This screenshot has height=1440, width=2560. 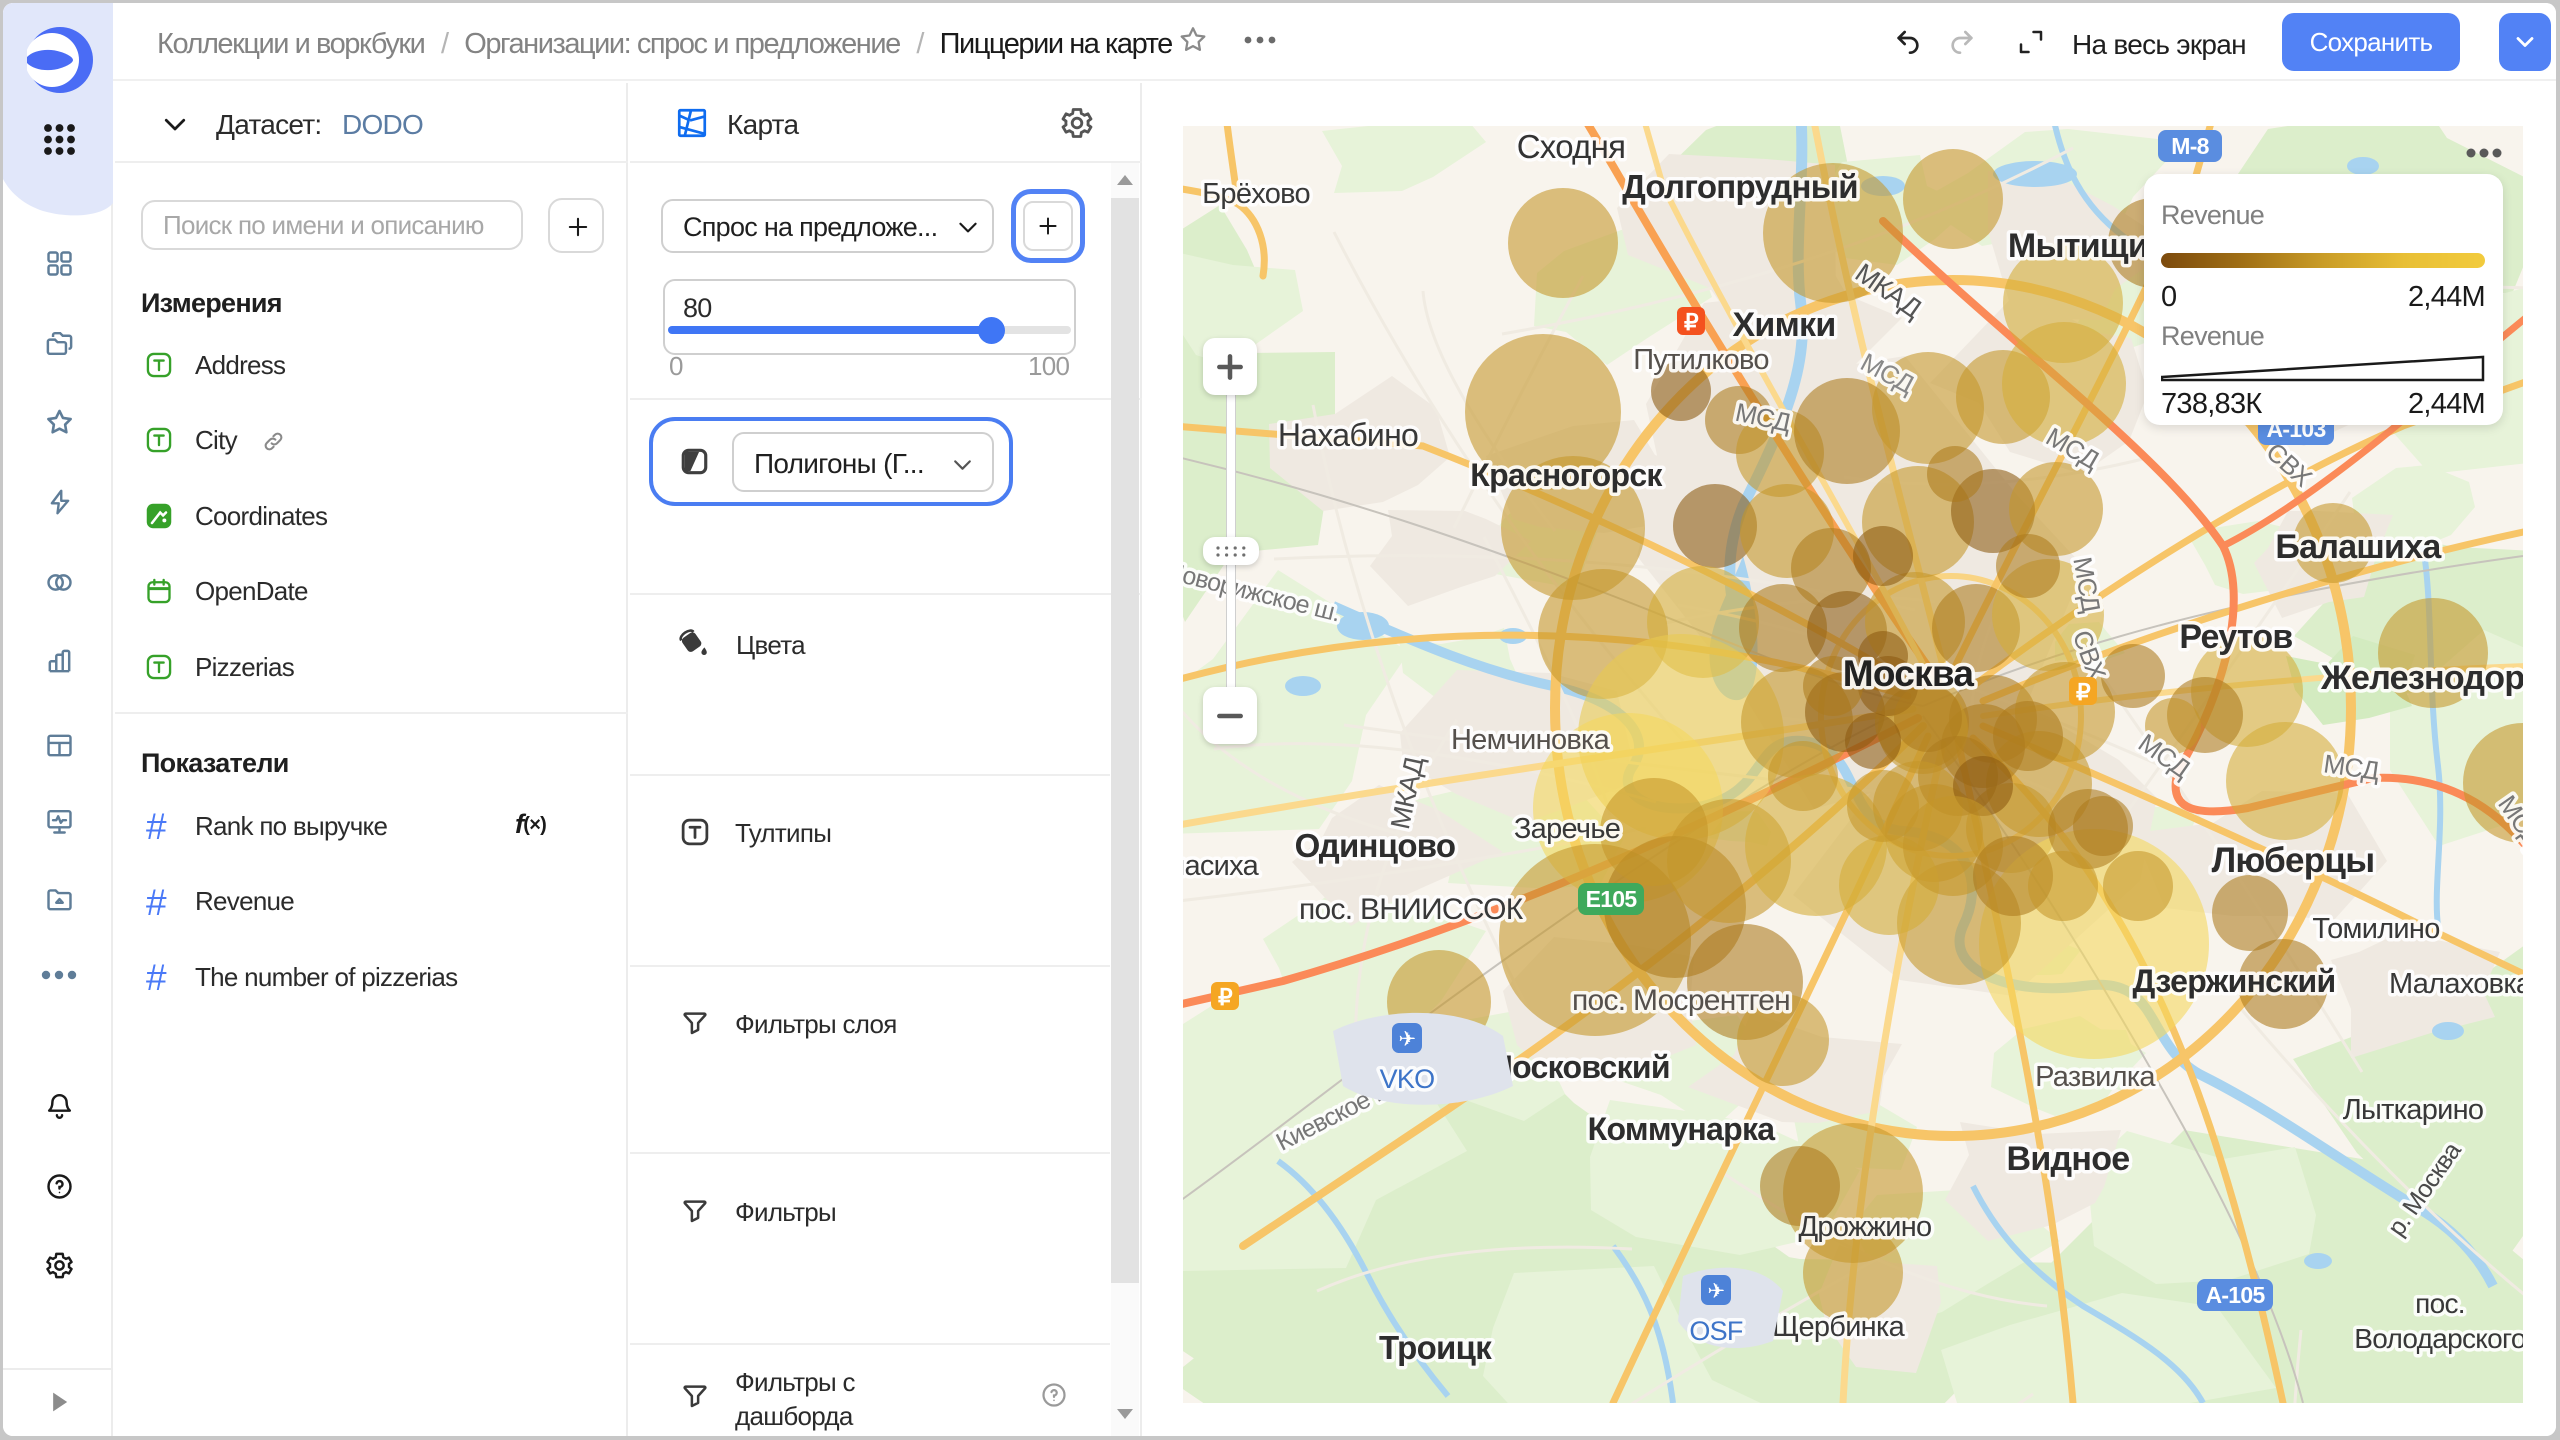 I want to click on svg-text: СВХ, so click(x=2089, y=655).